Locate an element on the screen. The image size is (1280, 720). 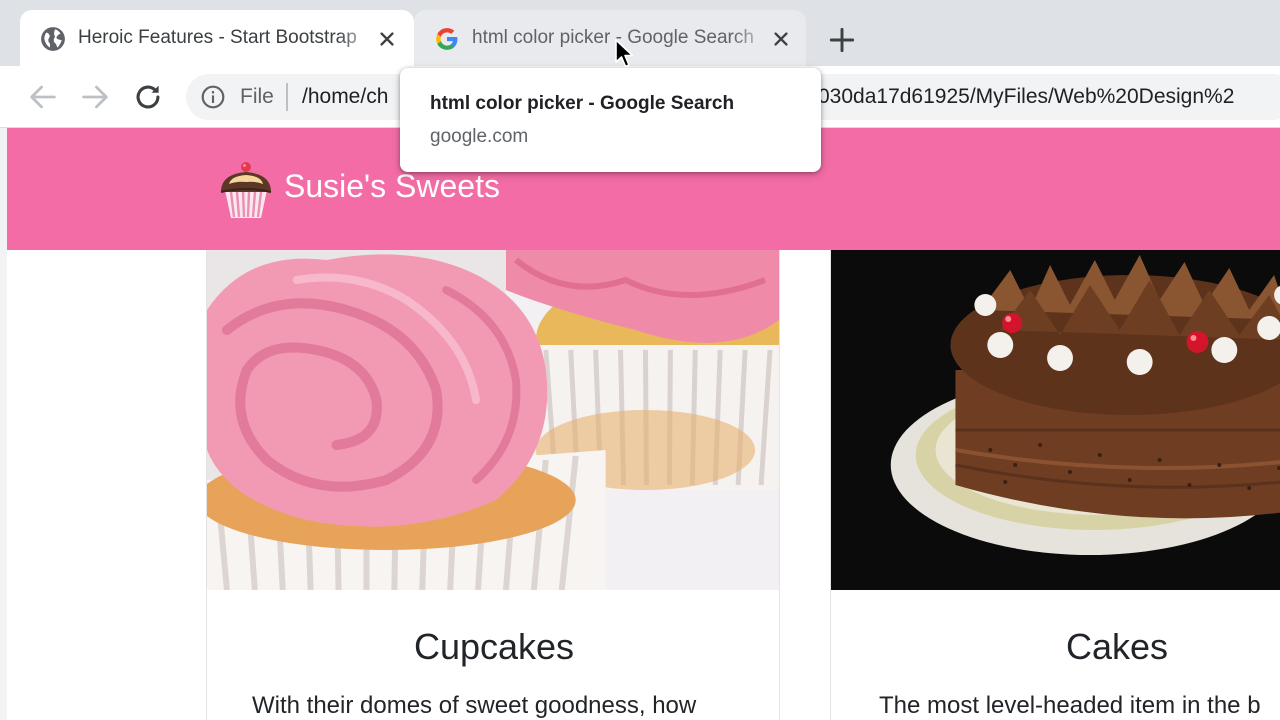
hover-card-title: html color picker - Google Search is located at coordinates (582, 103).